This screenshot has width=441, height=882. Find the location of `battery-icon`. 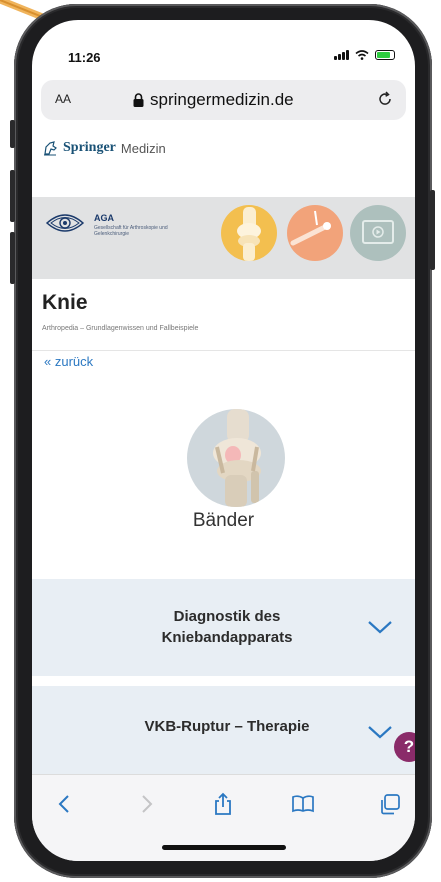

battery-icon is located at coordinates (385, 55).